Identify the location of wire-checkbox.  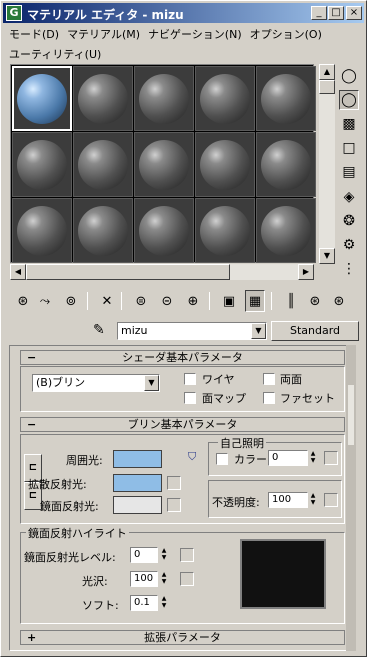
(190, 379).